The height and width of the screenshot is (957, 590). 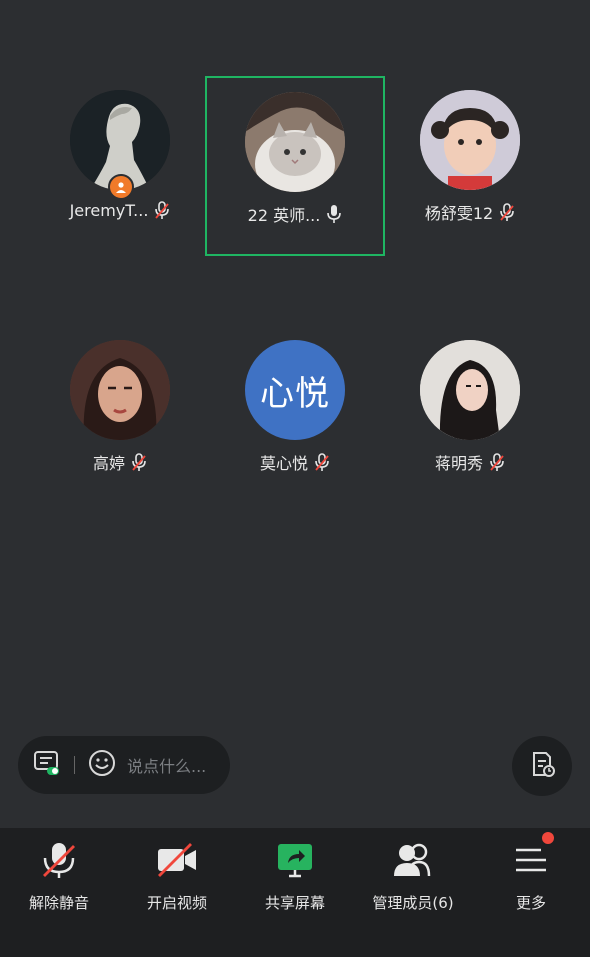 I want to click on camera-off-icon, so click(x=177, y=862).